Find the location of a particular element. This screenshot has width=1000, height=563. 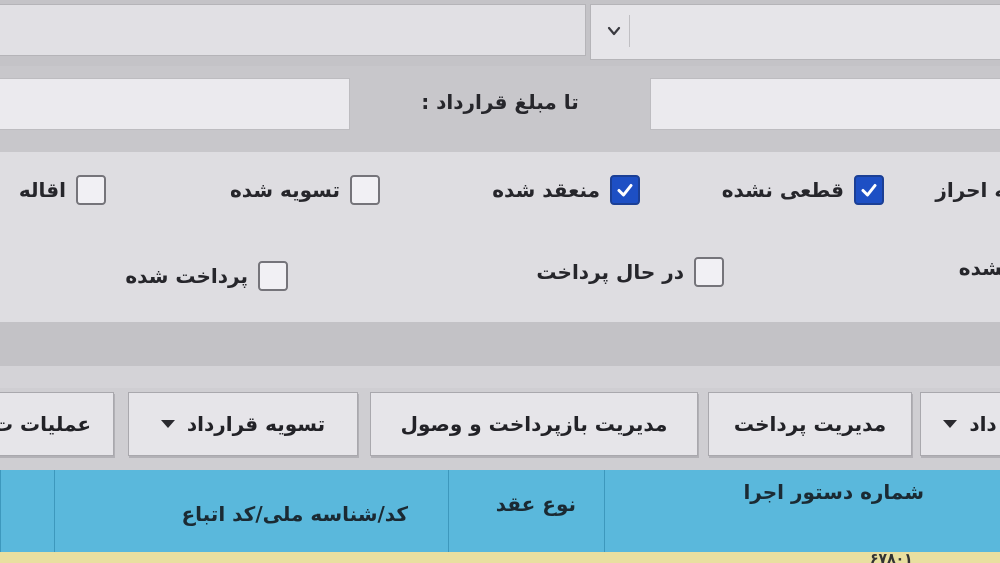

checkbox-item-pending-verify: به احراز is located at coordinates (967, 190).